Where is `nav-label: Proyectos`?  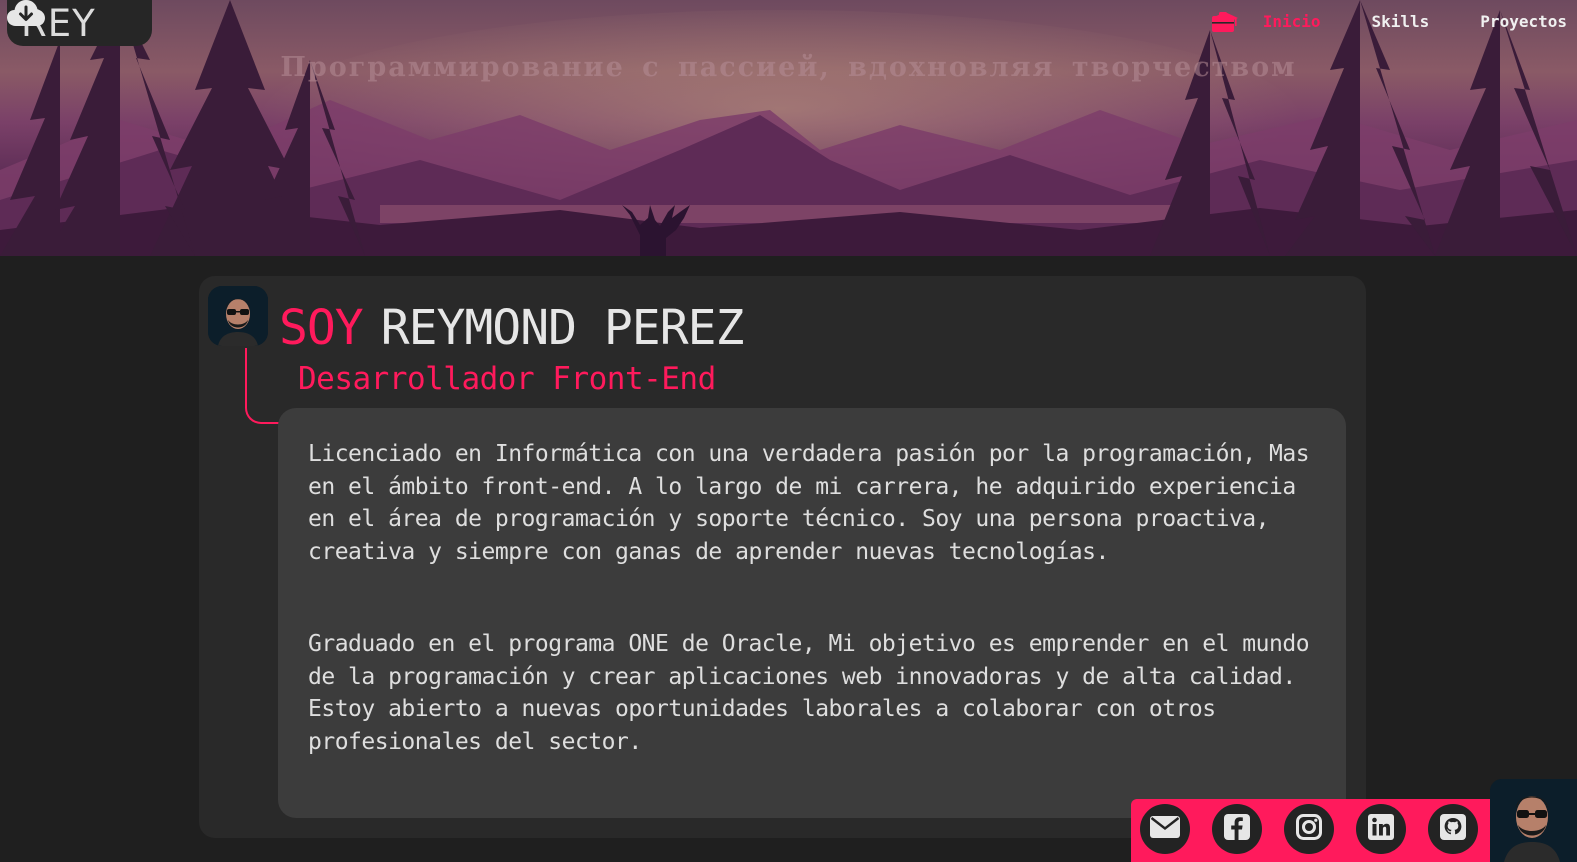
nav-label: Proyectos is located at coordinates (1523, 21).